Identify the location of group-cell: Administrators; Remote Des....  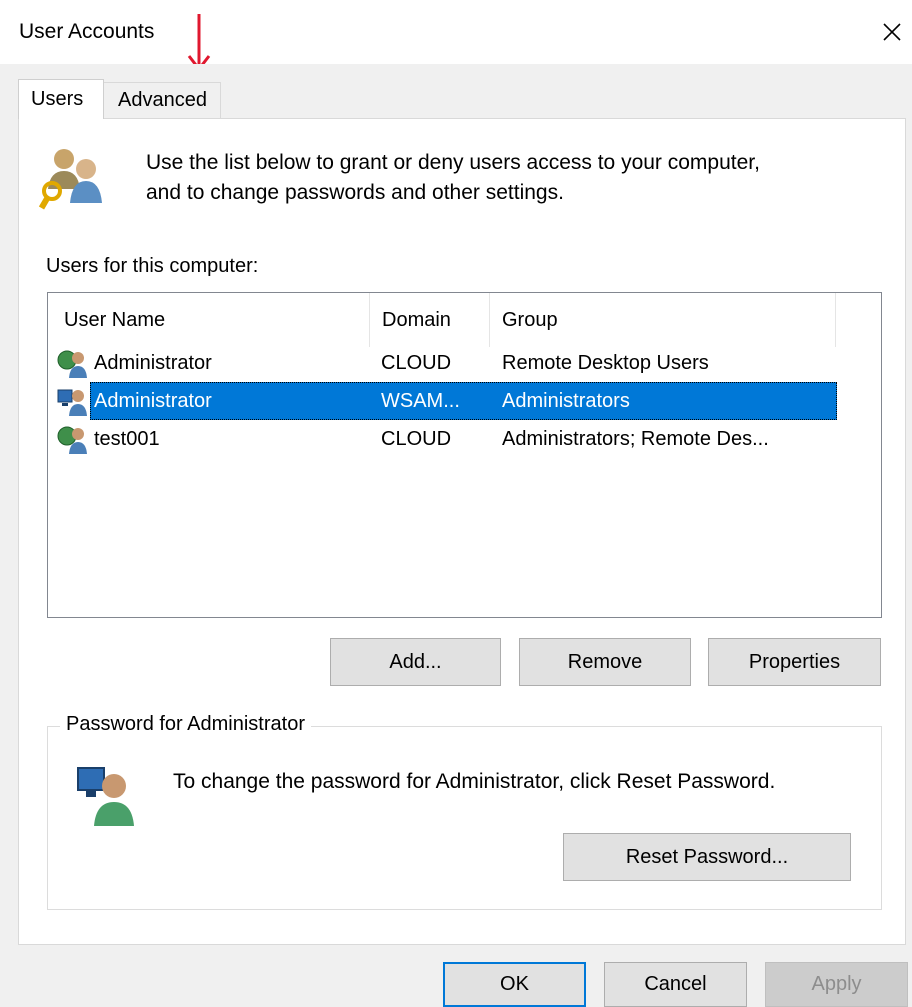
(635, 438).